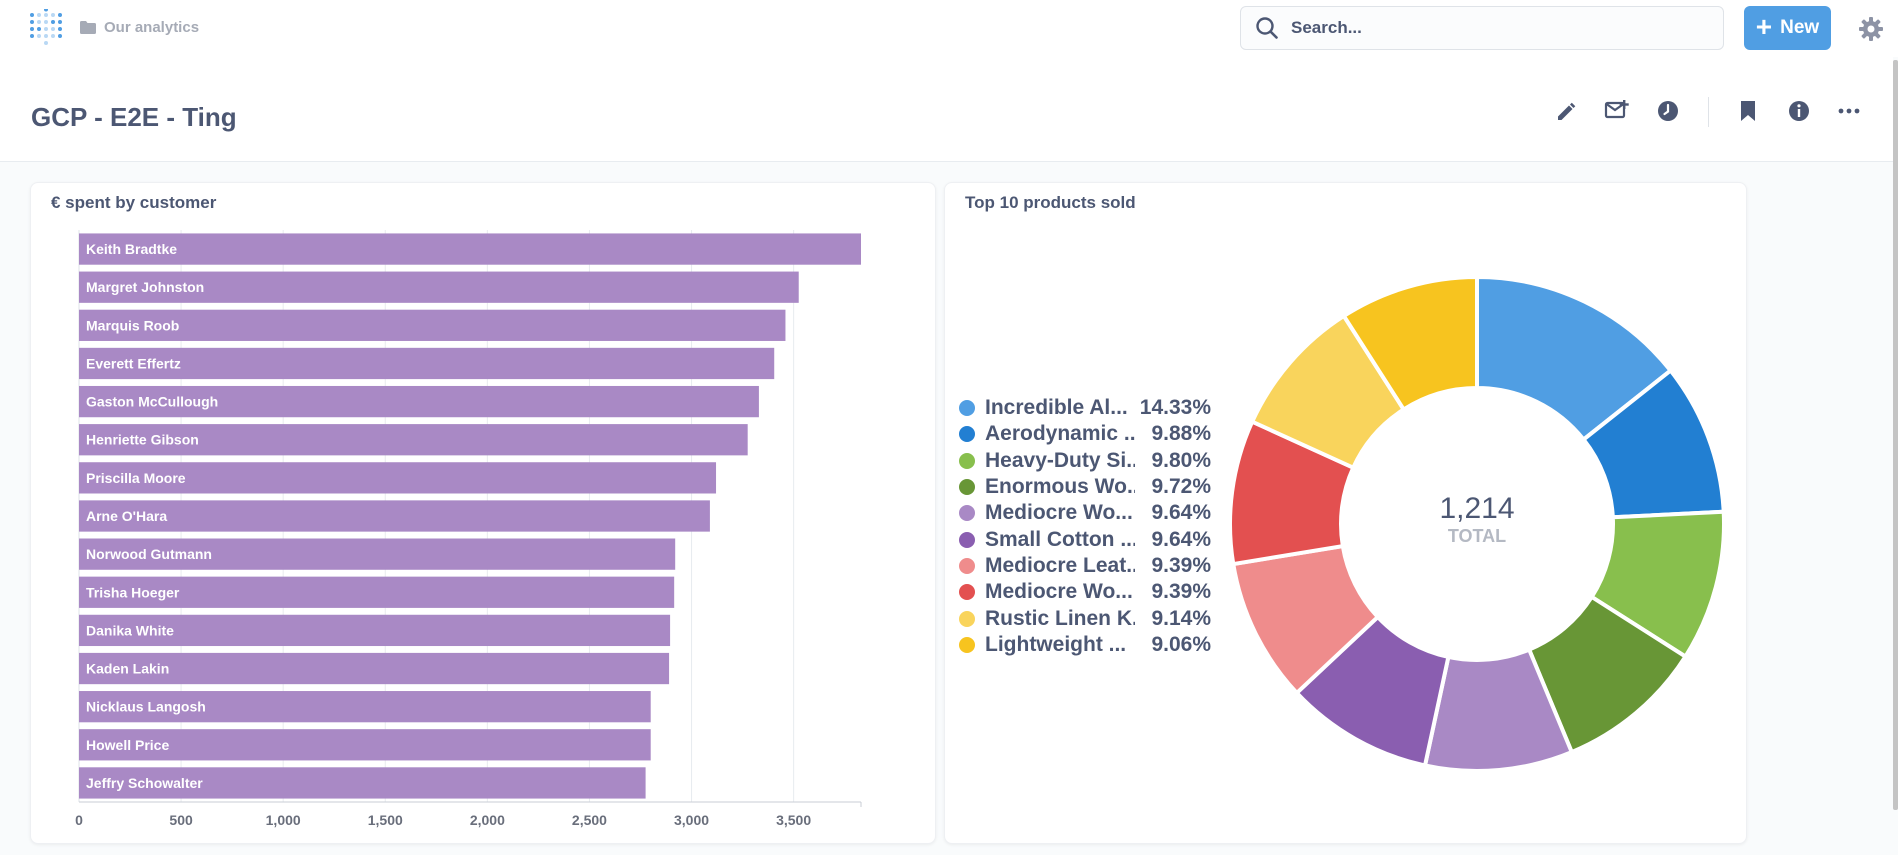 This screenshot has height=855, width=1898. I want to click on info-button, so click(1799, 111).